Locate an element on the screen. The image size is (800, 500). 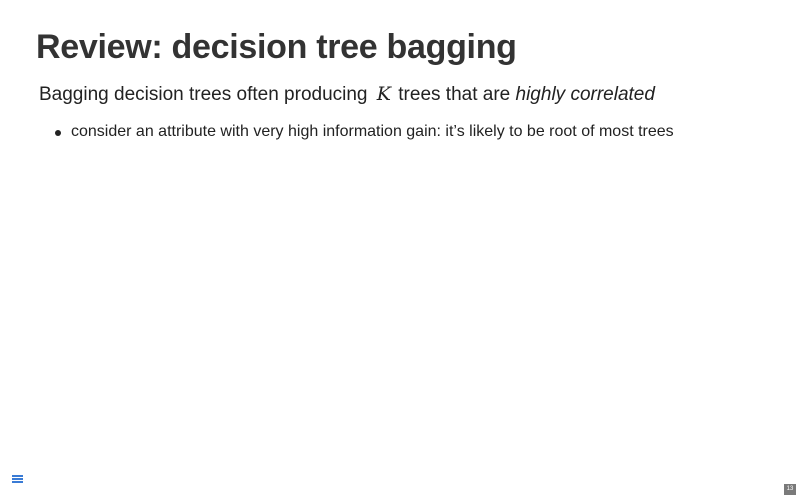
hamburger-menu-icon is located at coordinates (18, 479).